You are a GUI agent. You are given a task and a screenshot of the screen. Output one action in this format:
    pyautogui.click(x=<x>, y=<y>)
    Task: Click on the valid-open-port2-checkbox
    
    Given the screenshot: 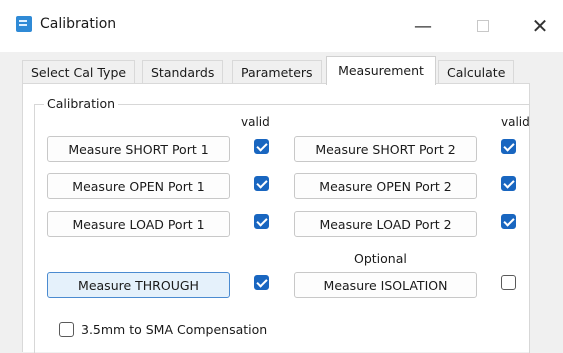 What is the action you would take?
    pyautogui.click(x=508, y=183)
    